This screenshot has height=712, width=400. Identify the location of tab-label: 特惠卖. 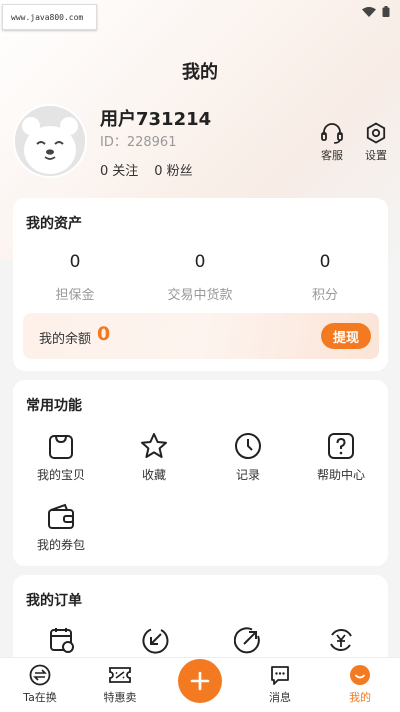
(120, 697).